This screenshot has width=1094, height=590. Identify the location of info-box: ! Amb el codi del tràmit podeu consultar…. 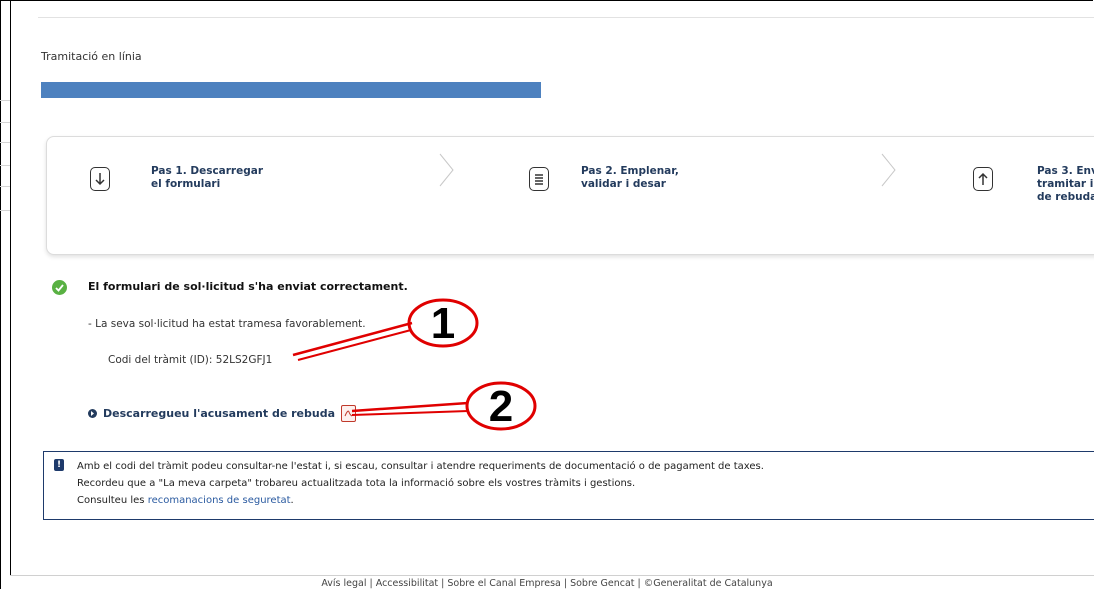
(568, 485).